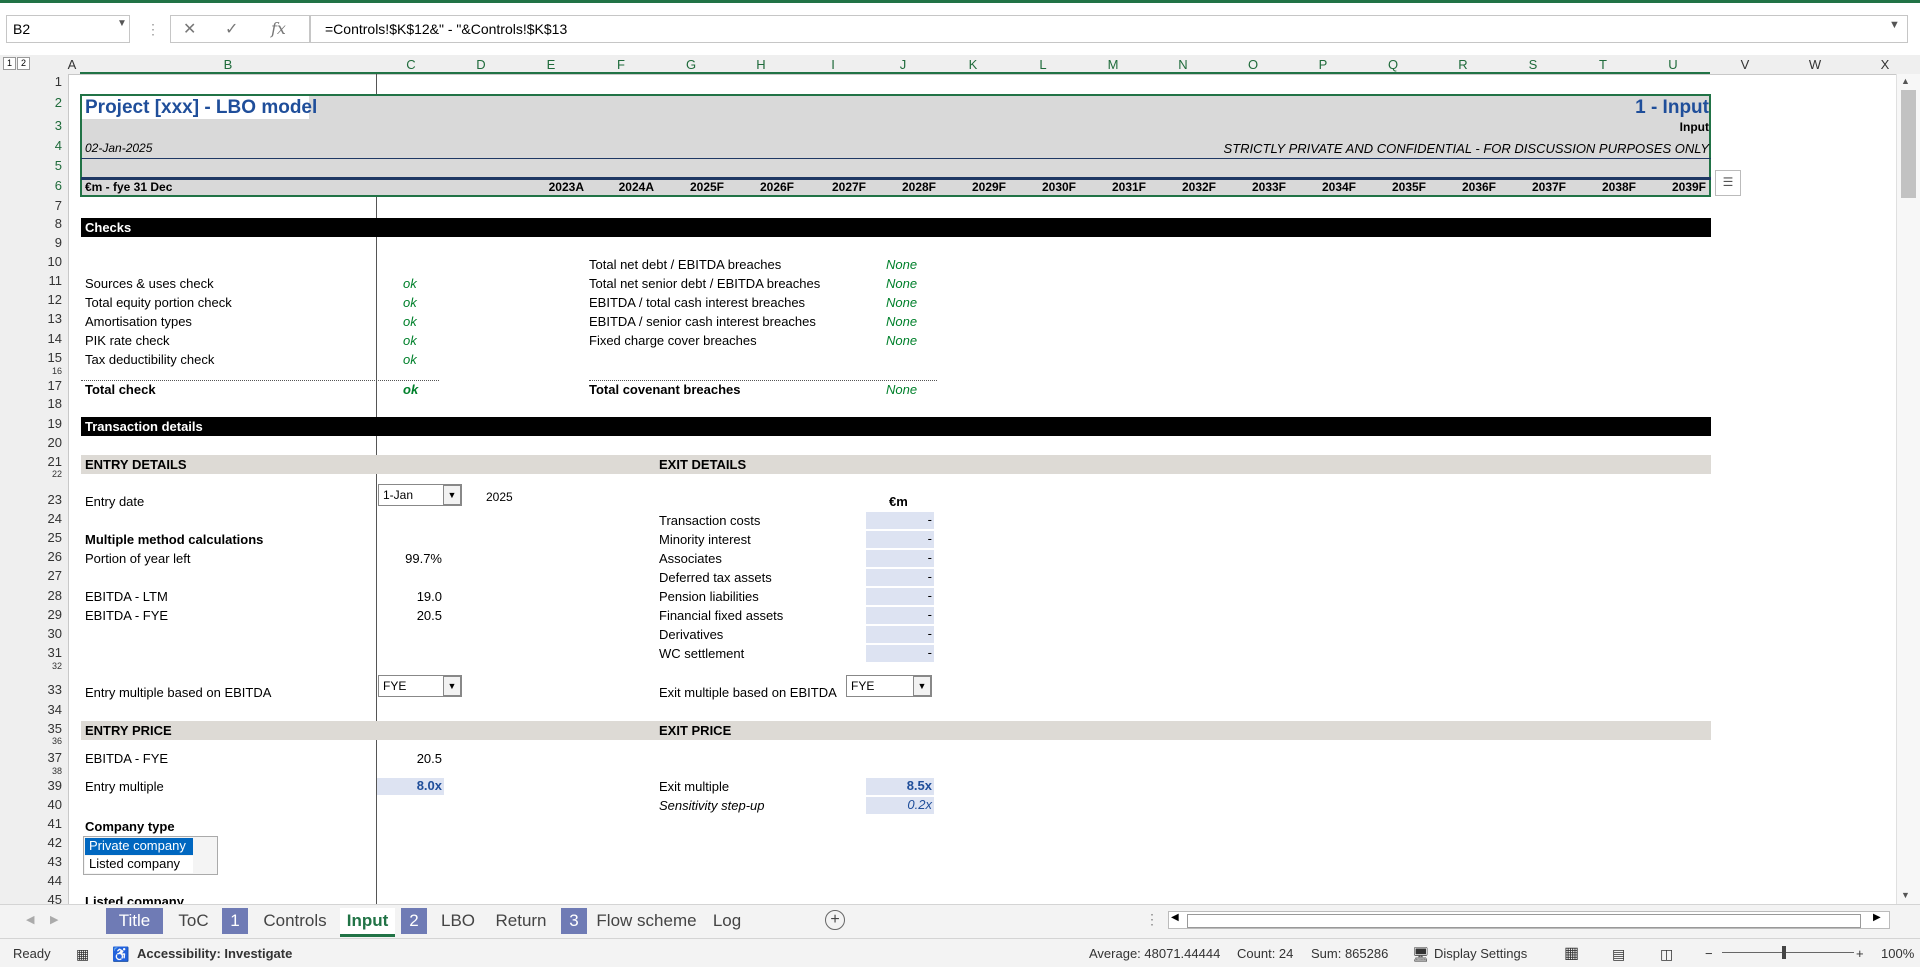 The width and height of the screenshot is (1920, 967). I want to click on row-header: 13, so click(55, 318).